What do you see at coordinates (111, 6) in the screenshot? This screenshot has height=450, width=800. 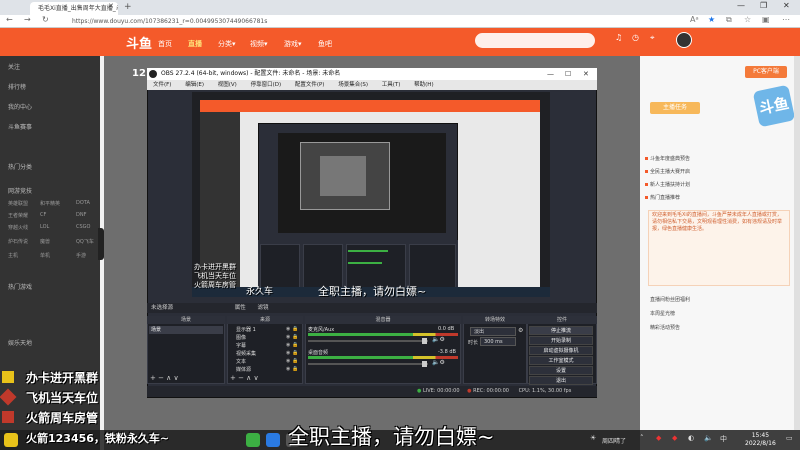 I see `tab-close-icon: ✕` at bounding box center [111, 6].